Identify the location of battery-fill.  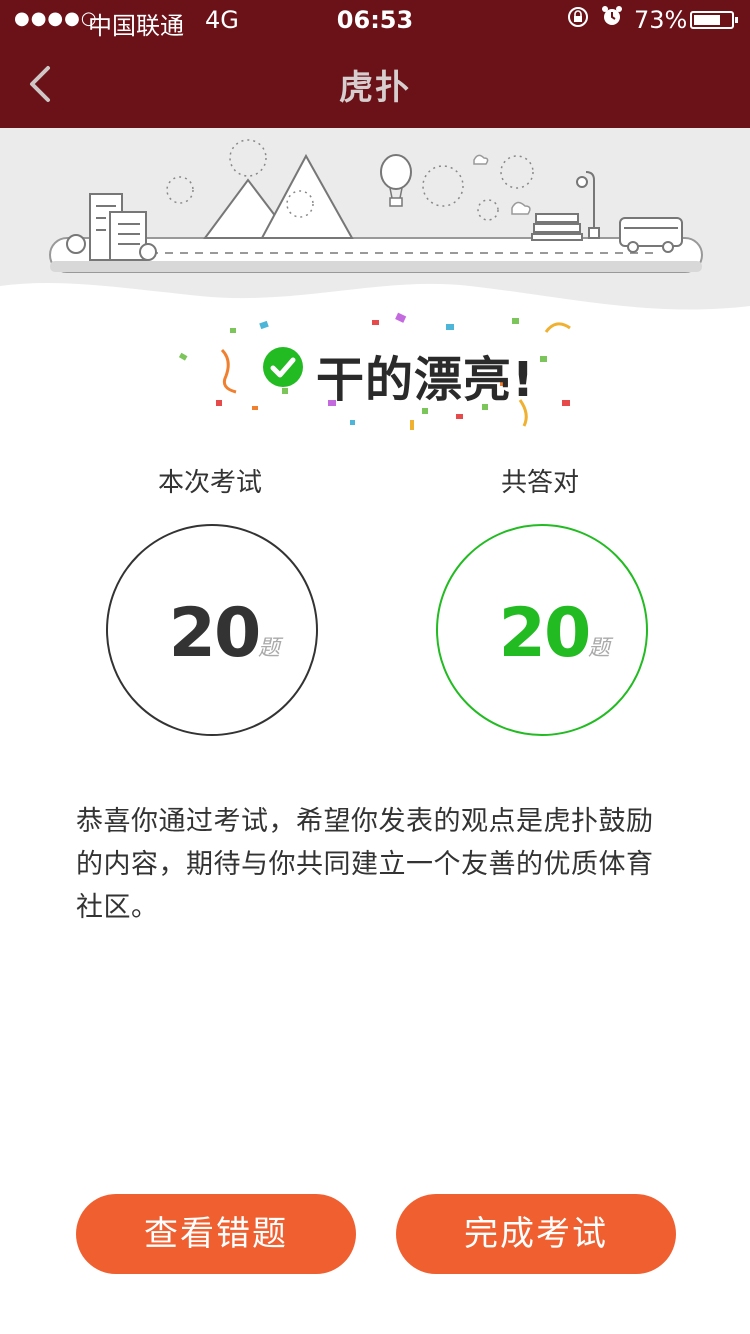
(707, 20).